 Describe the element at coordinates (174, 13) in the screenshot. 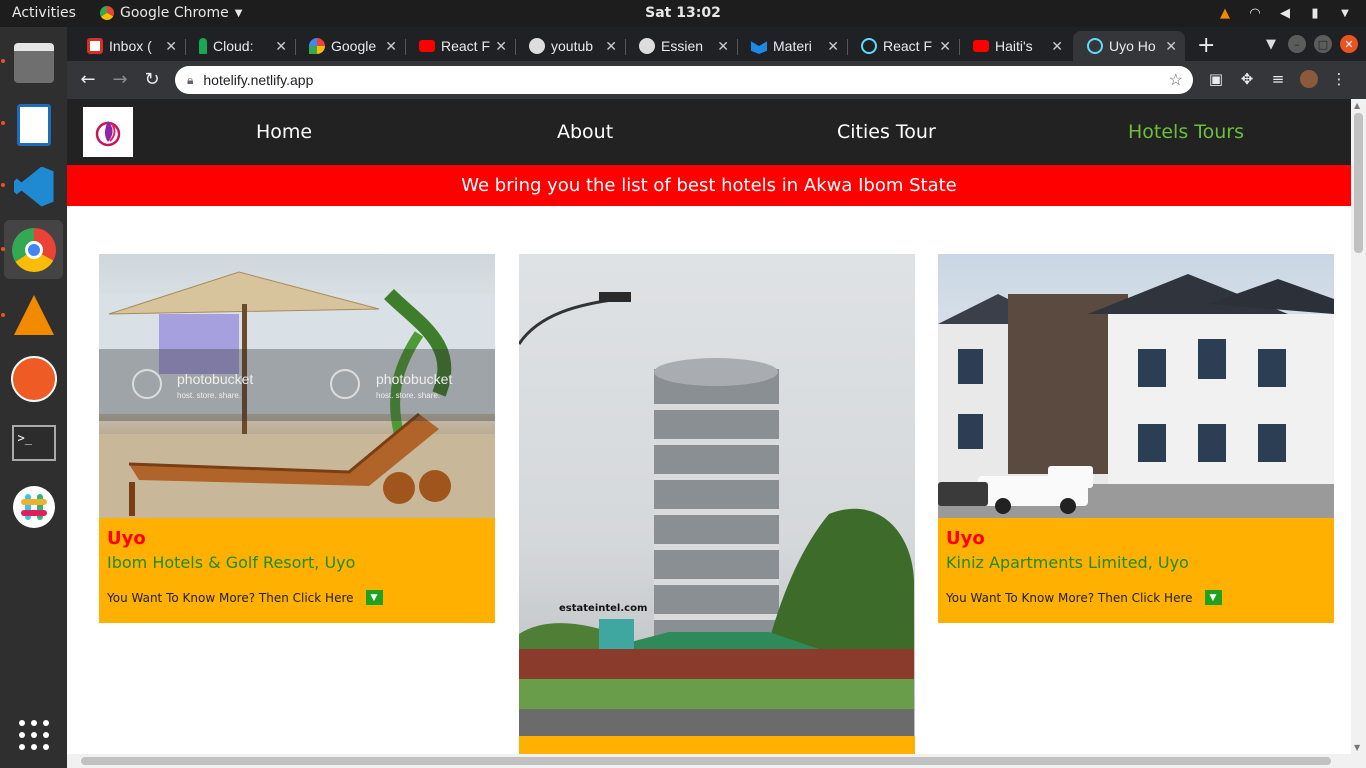

I see `app-menu-label: Google Chrome` at that location.